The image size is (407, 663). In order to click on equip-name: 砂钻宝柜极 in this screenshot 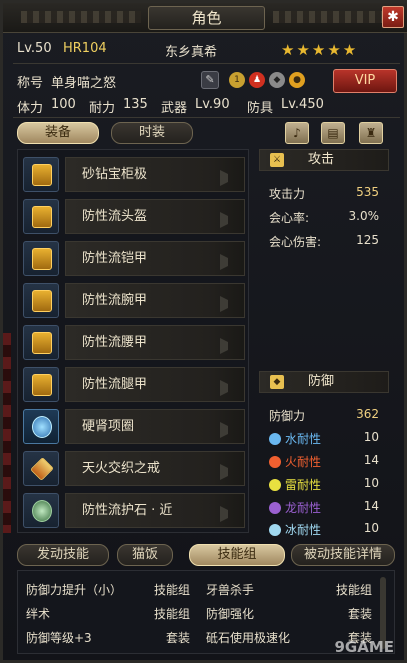, I will do `click(155, 174)`.